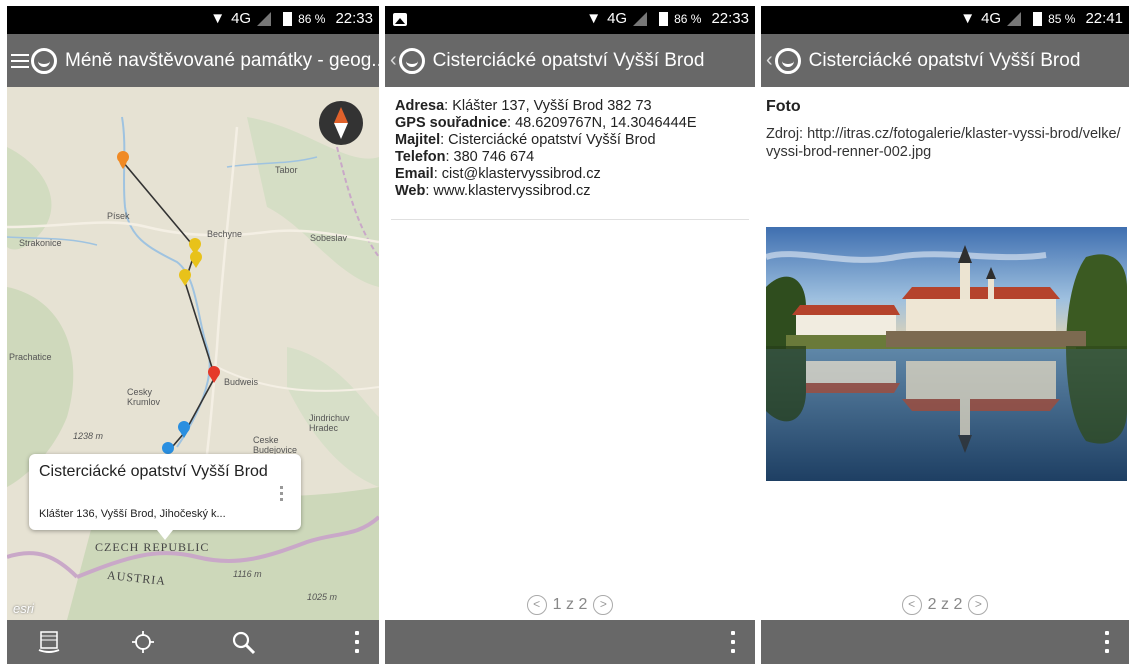 This screenshot has height=664, width=1129. I want to click on section-heading: Foto, so click(783, 106).